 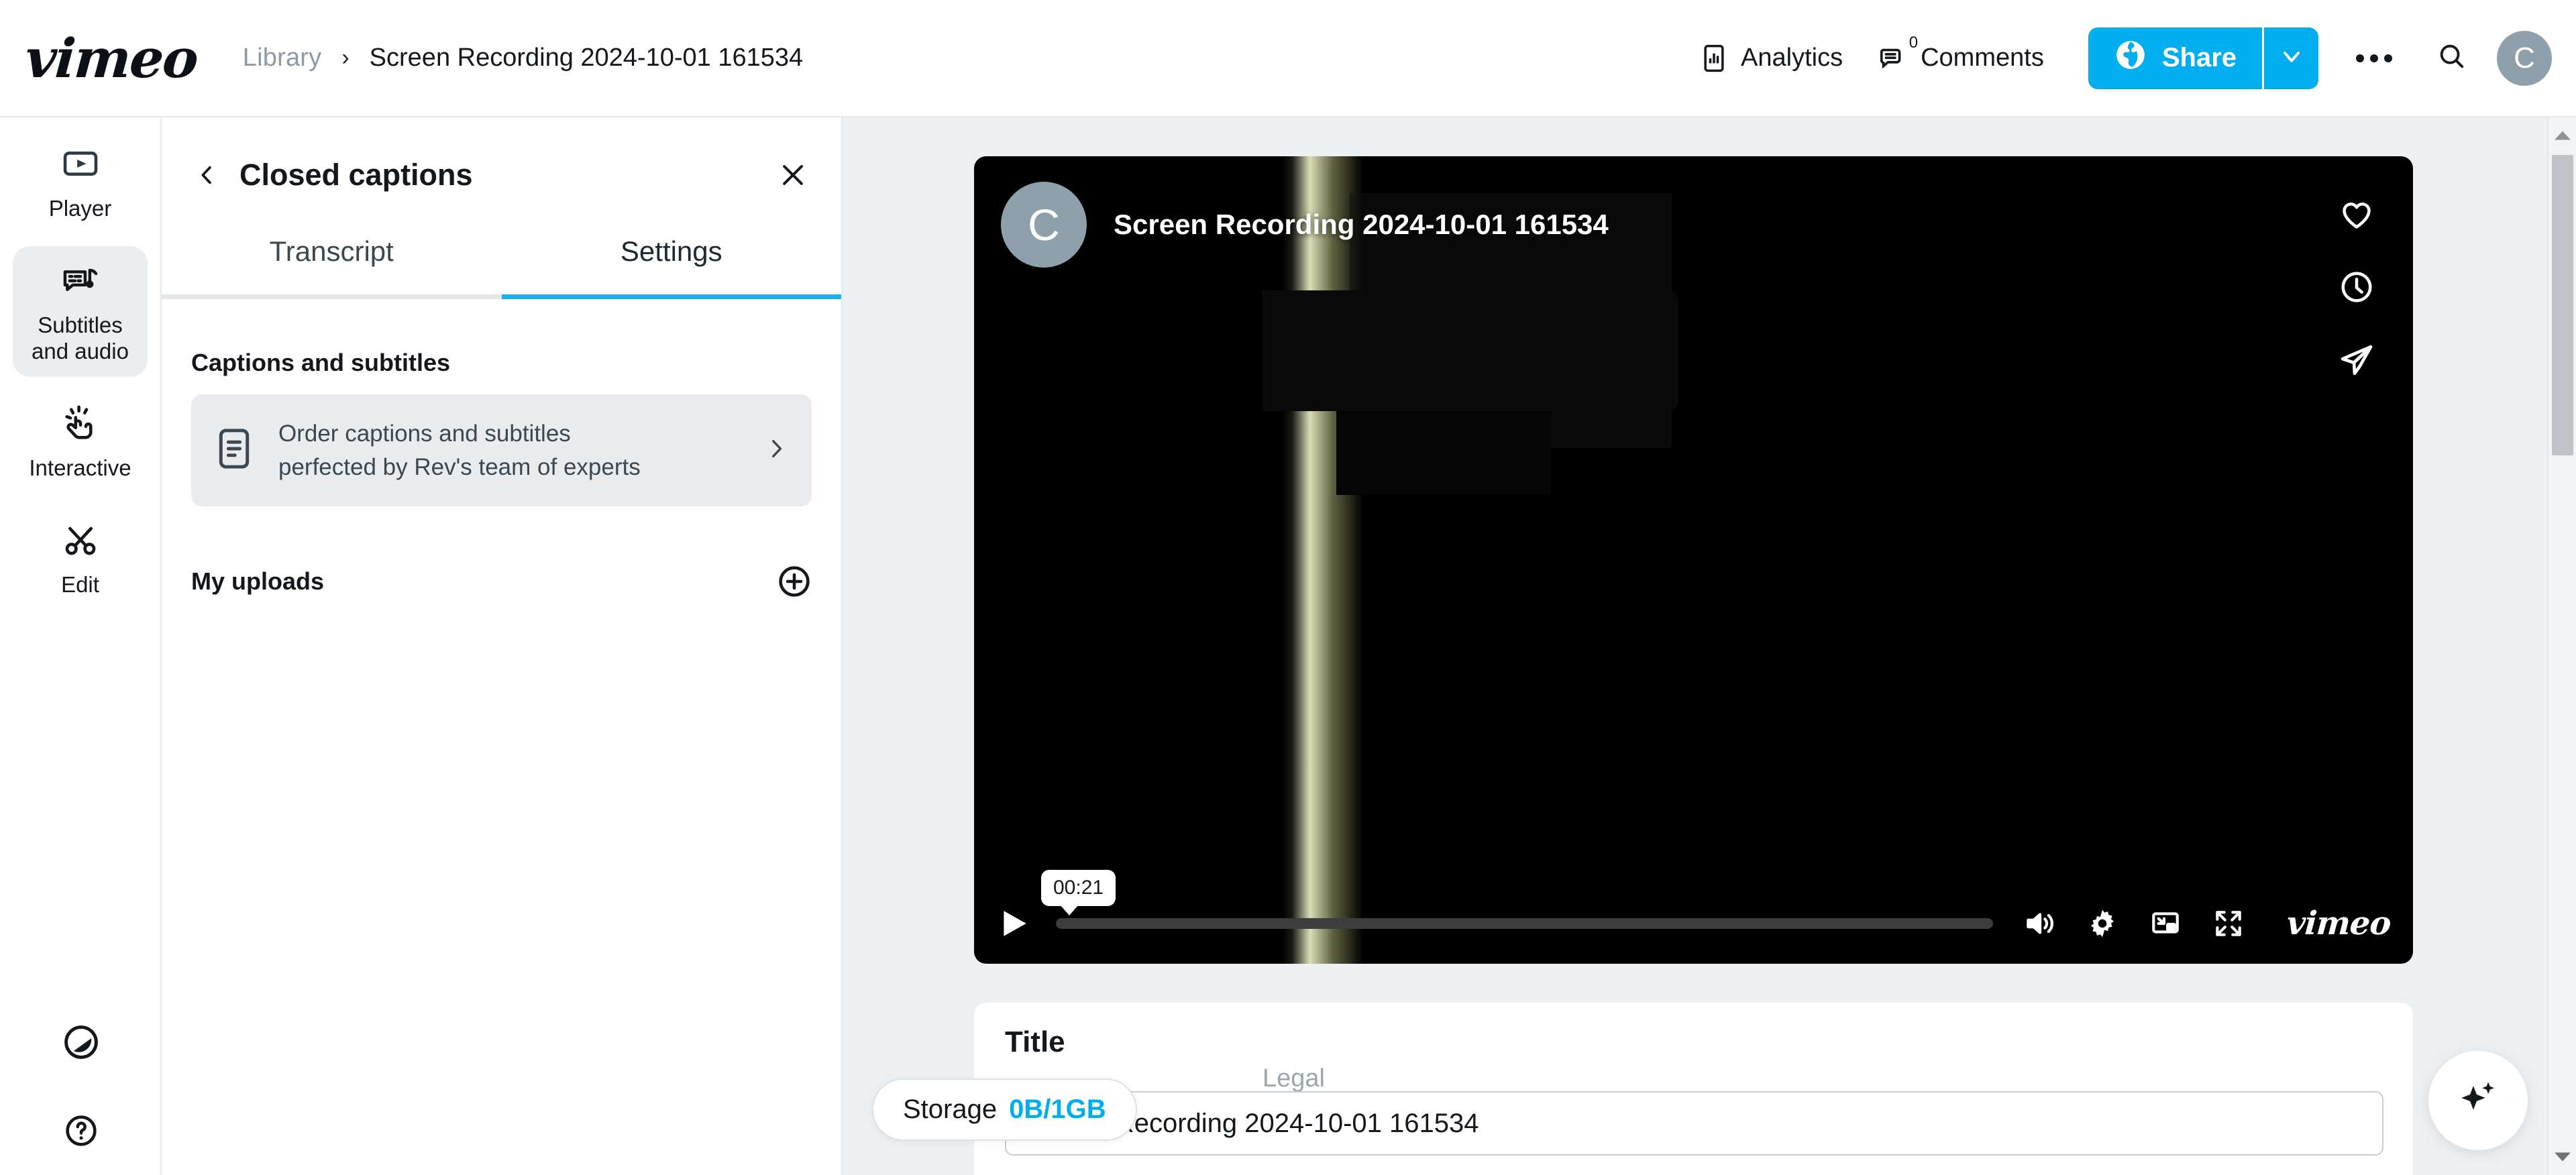 I want to click on search-button, so click(x=2452, y=58).